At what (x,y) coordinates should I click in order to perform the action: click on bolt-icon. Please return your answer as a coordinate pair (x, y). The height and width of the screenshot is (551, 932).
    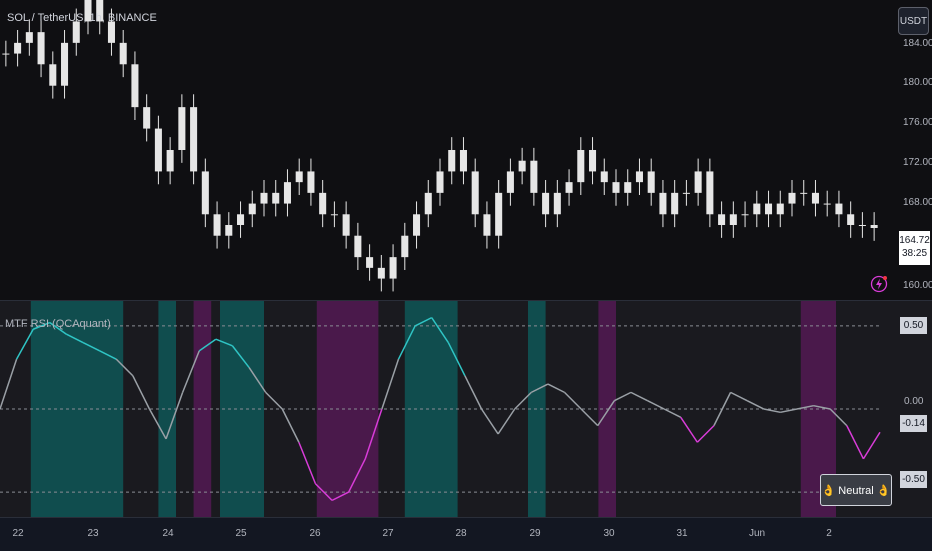
    Looking at the image, I should click on (879, 284).